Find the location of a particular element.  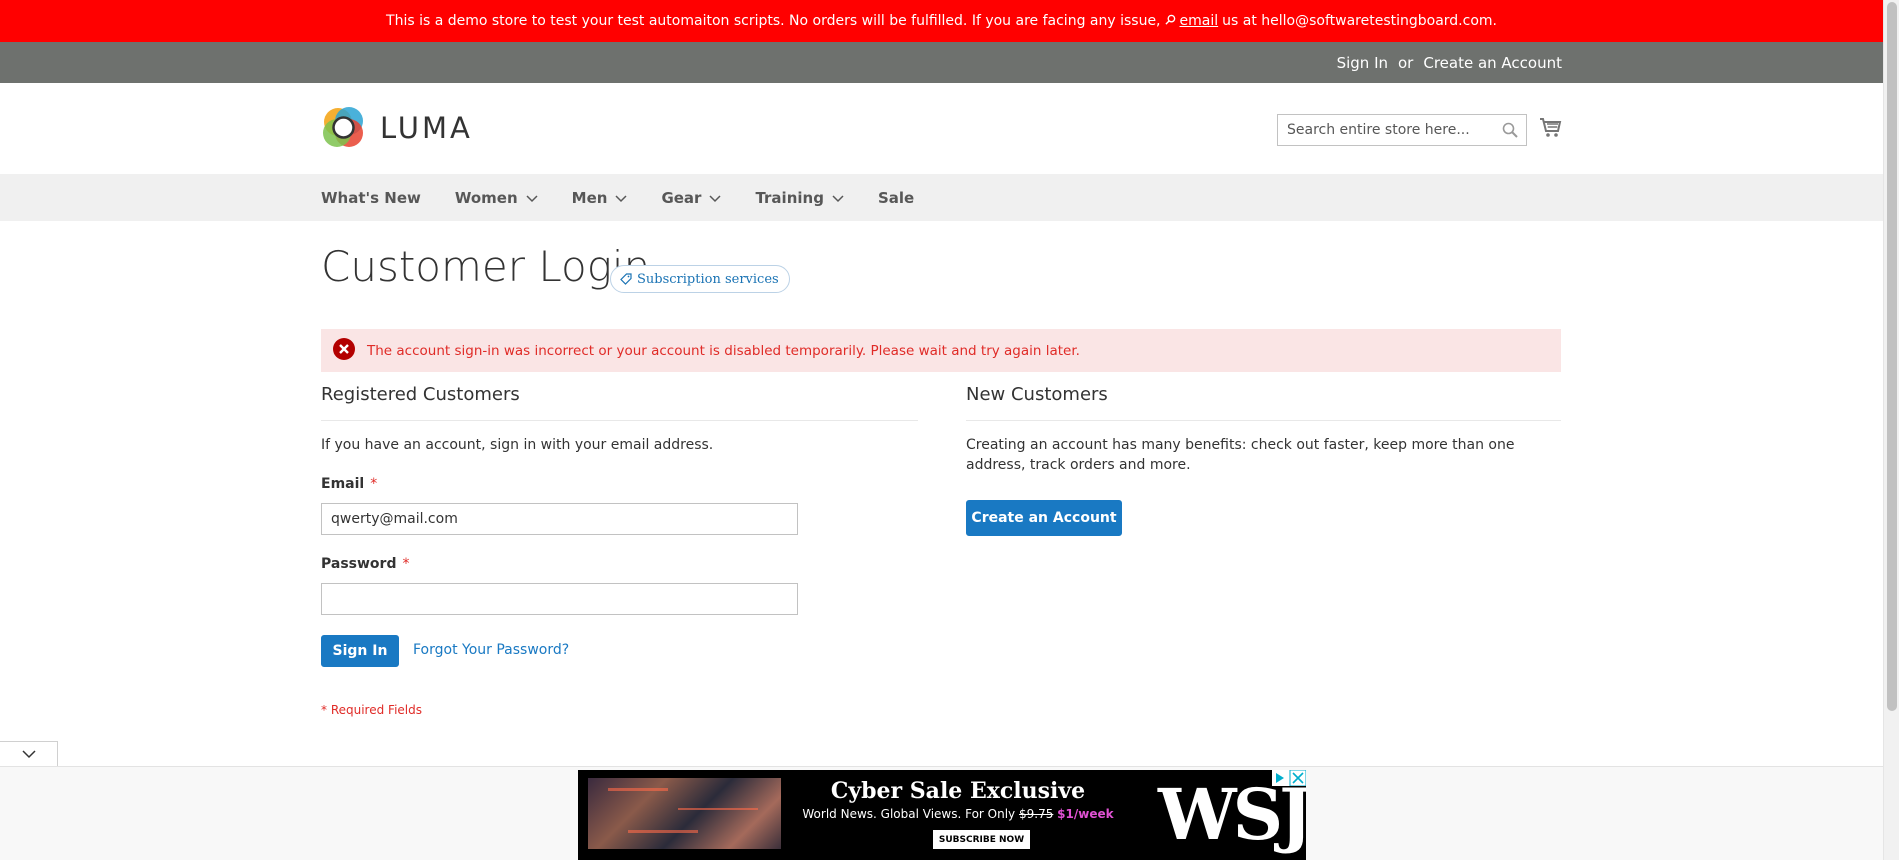

ad-new-price: $1/week is located at coordinates (1085, 814).